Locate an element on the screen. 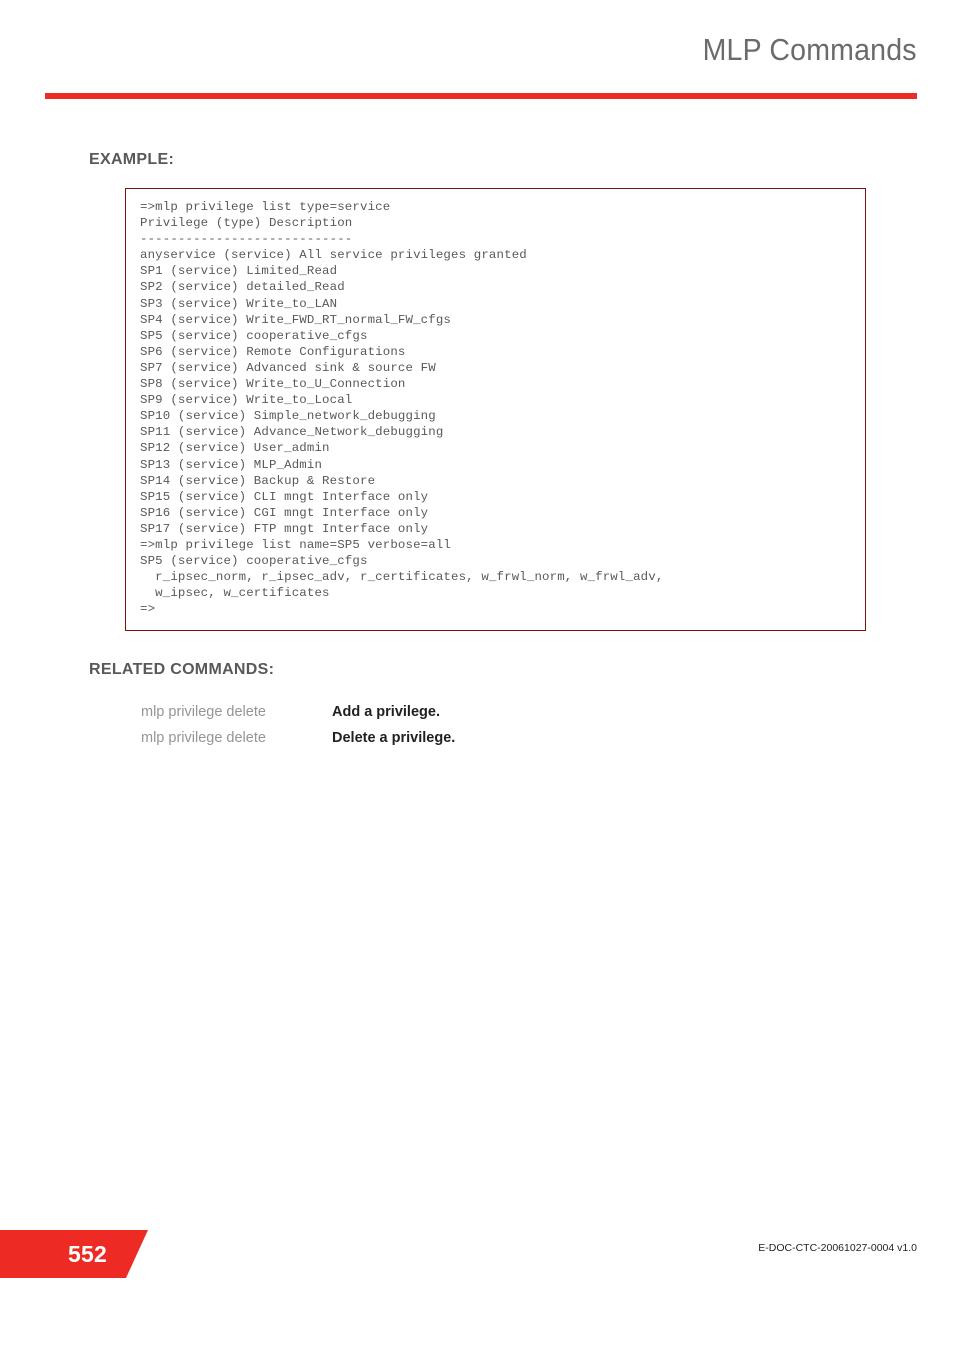  page-header: MLP Commands is located at coordinates (477, 55).